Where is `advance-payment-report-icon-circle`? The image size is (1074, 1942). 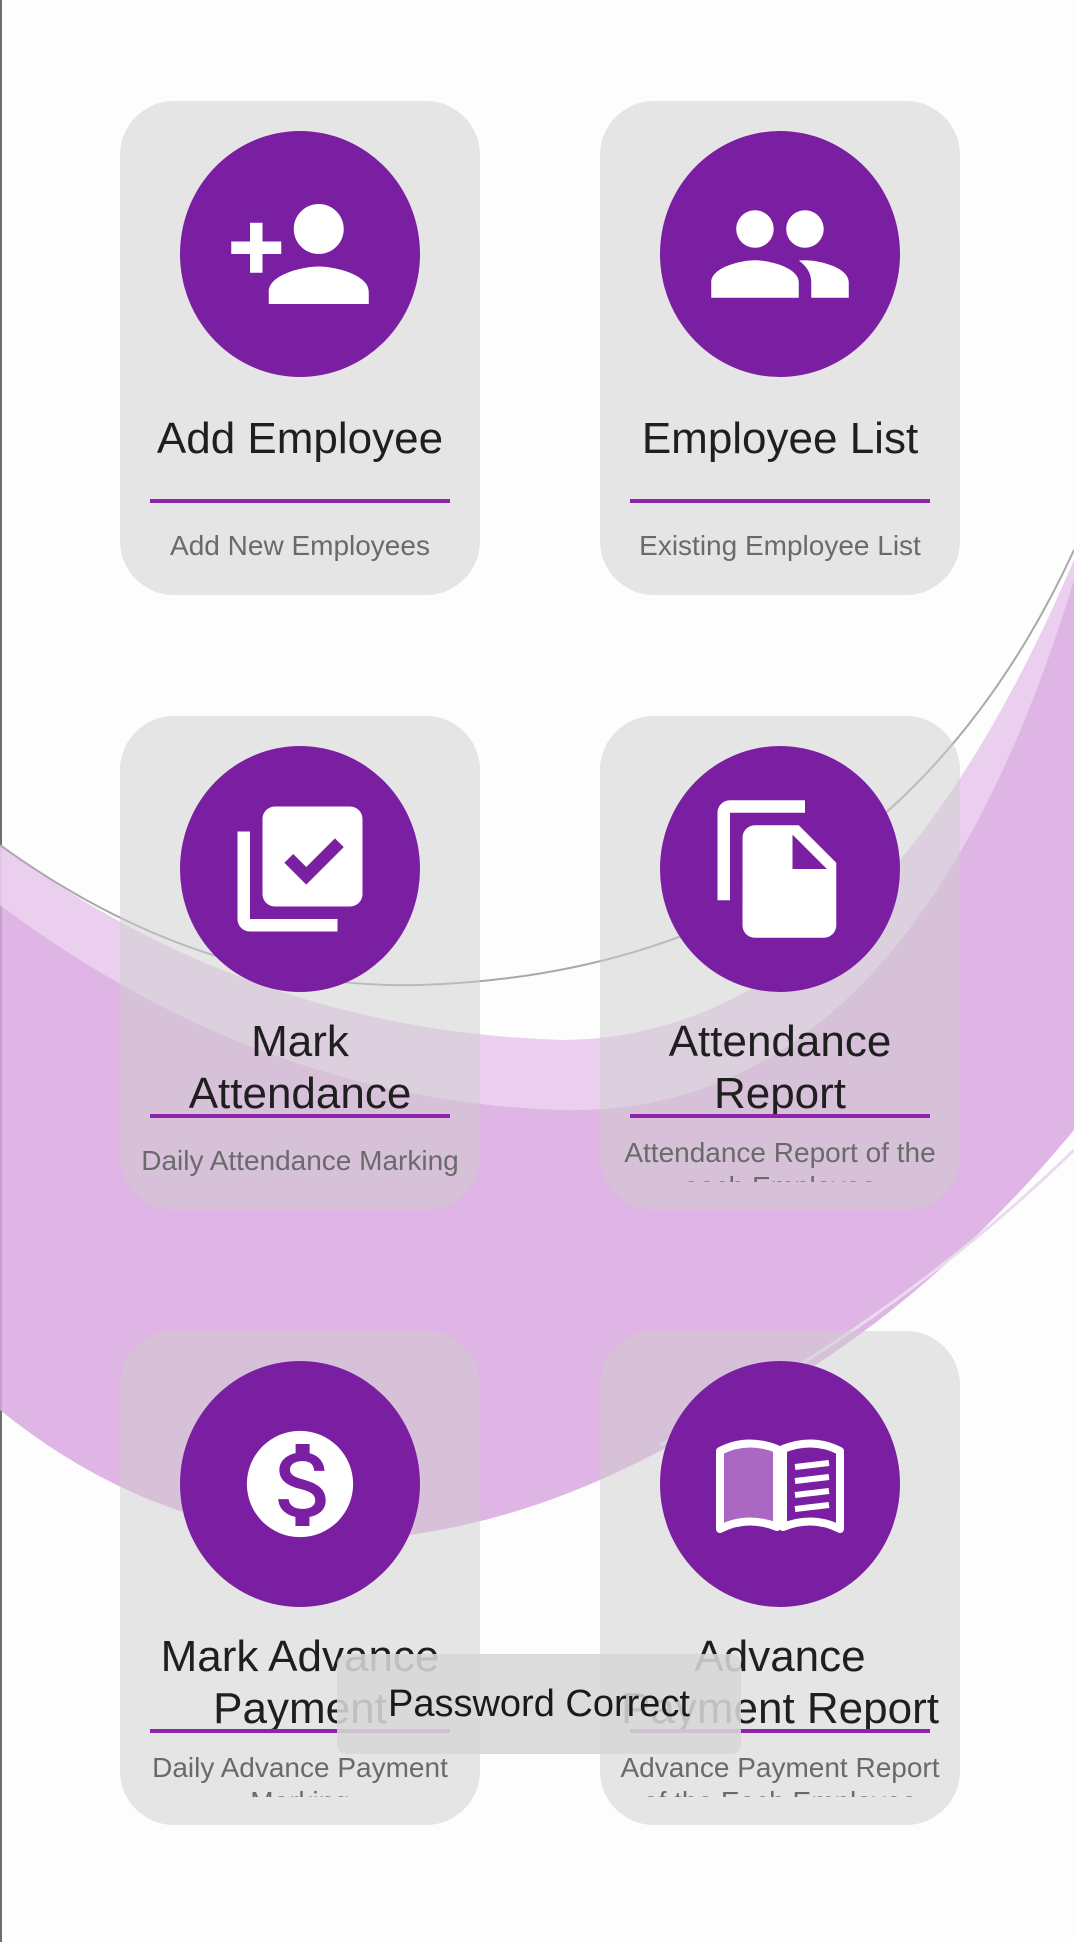 advance-payment-report-icon-circle is located at coordinates (780, 1484).